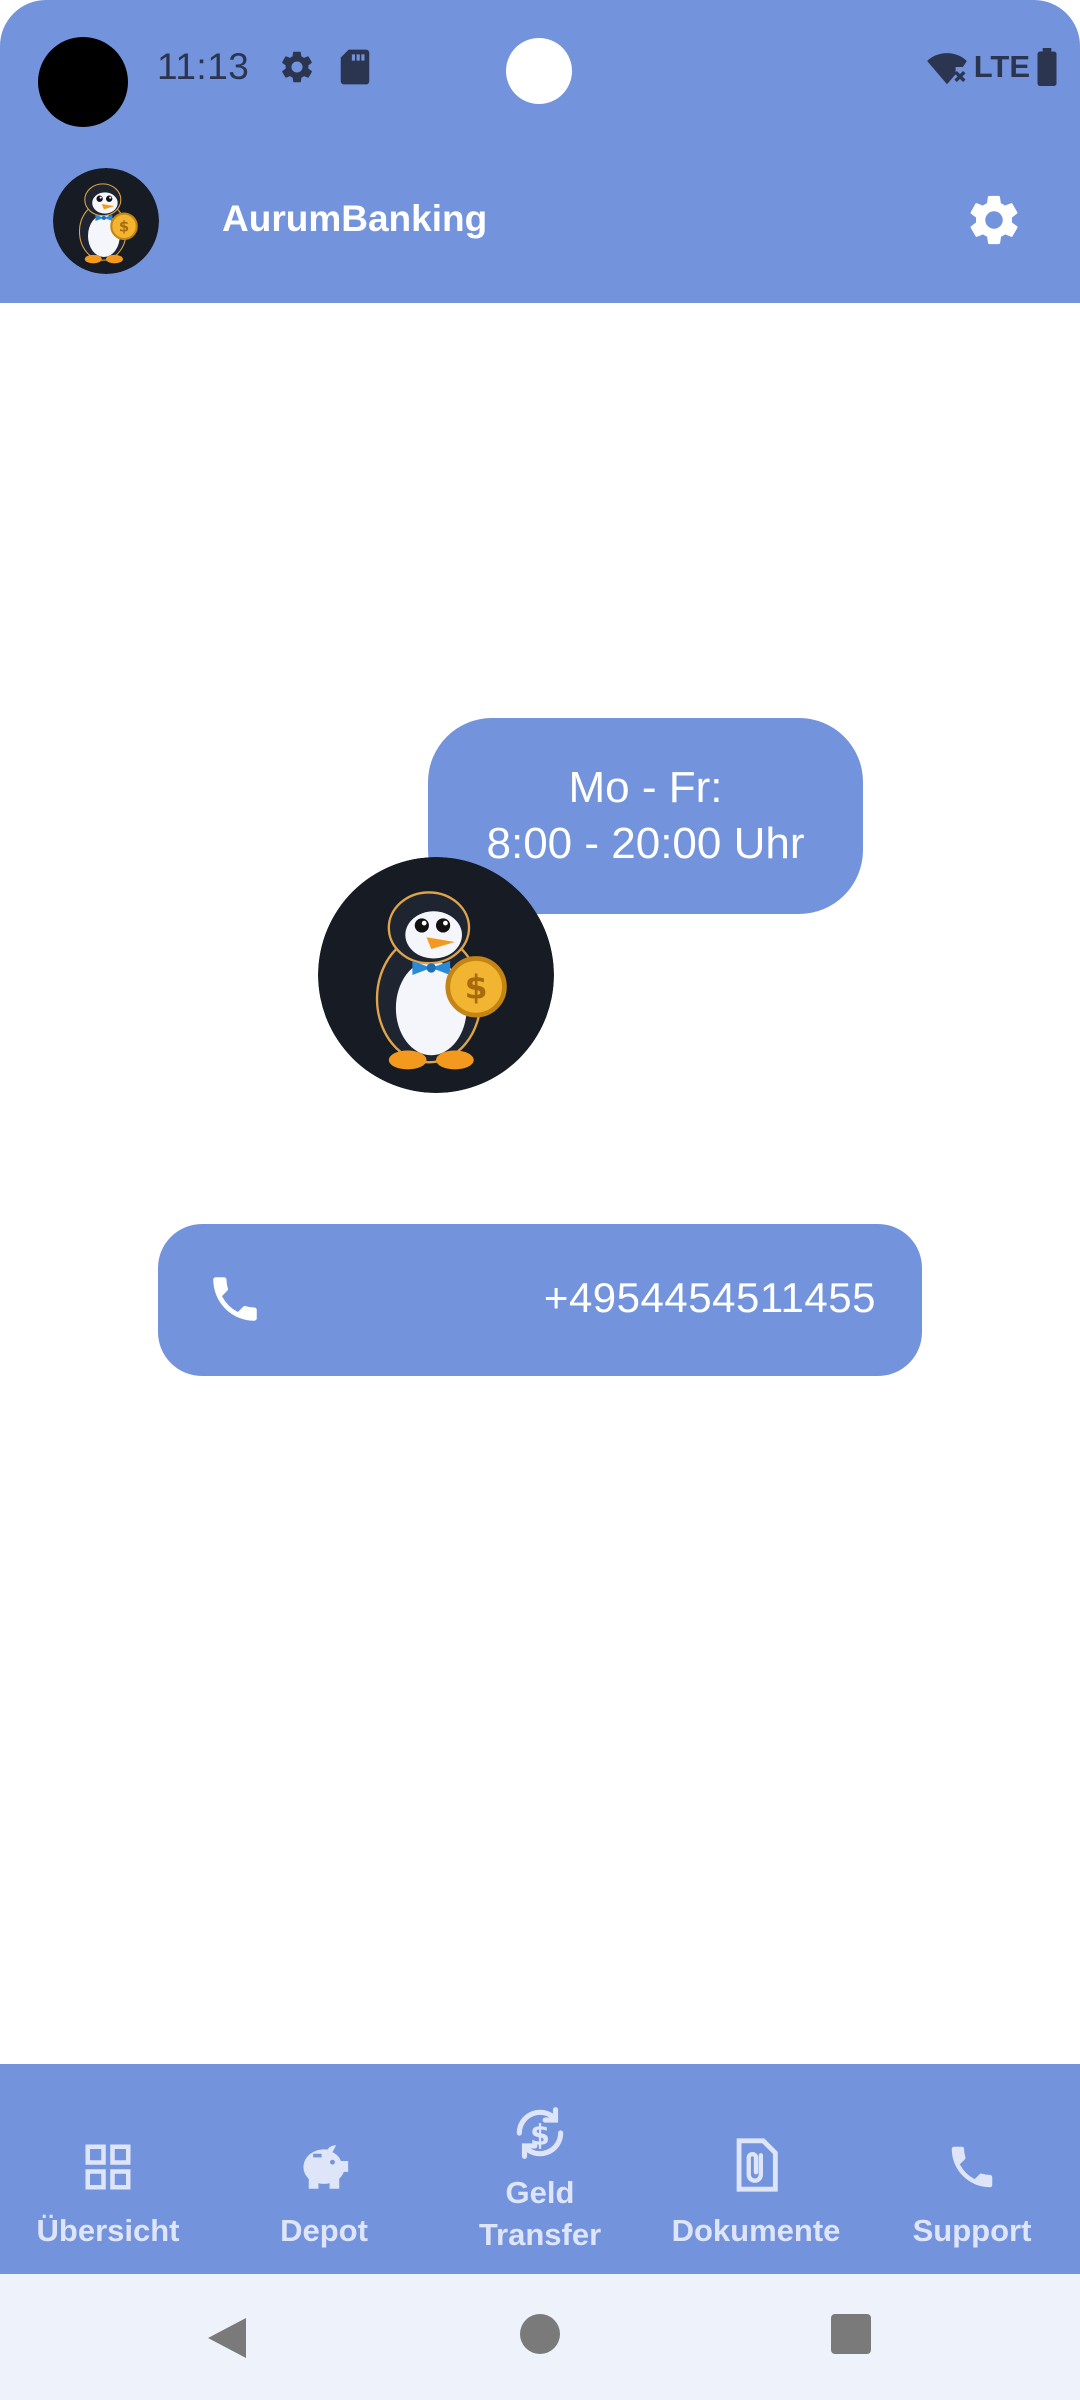 The height and width of the screenshot is (2400, 1080). I want to click on network-type: LTE, so click(1001, 66).